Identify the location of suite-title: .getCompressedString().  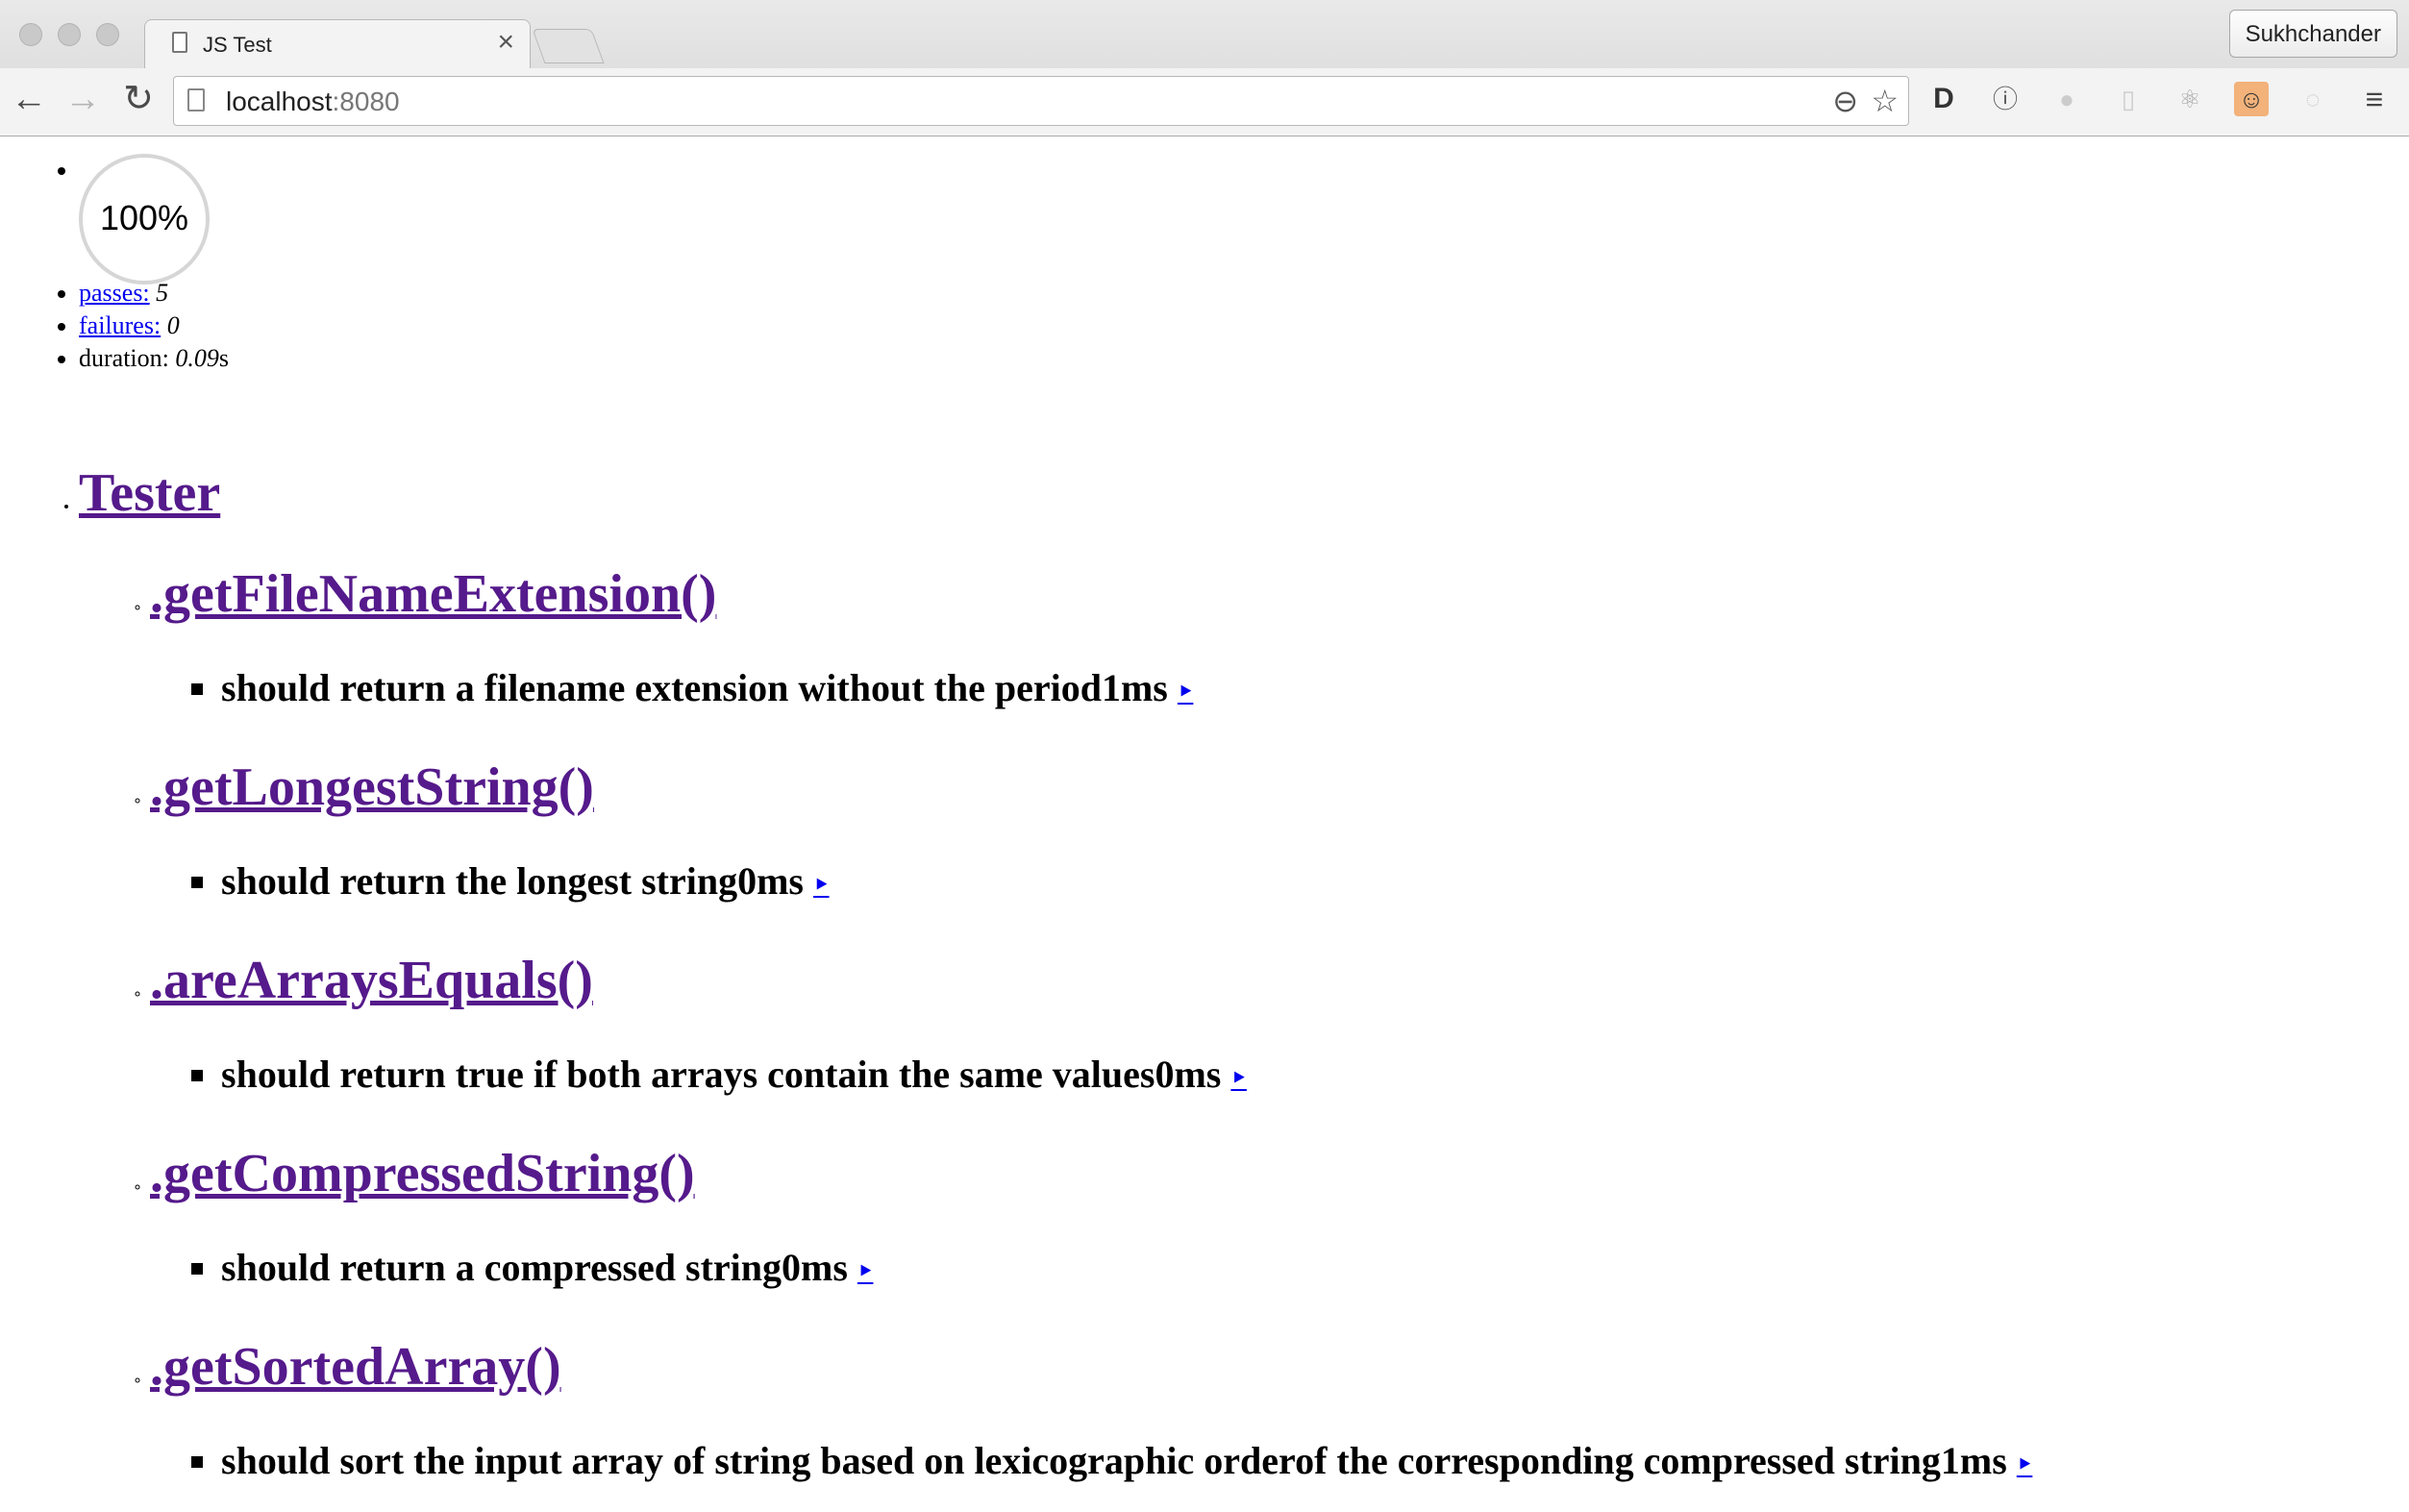
(1091, 1174).